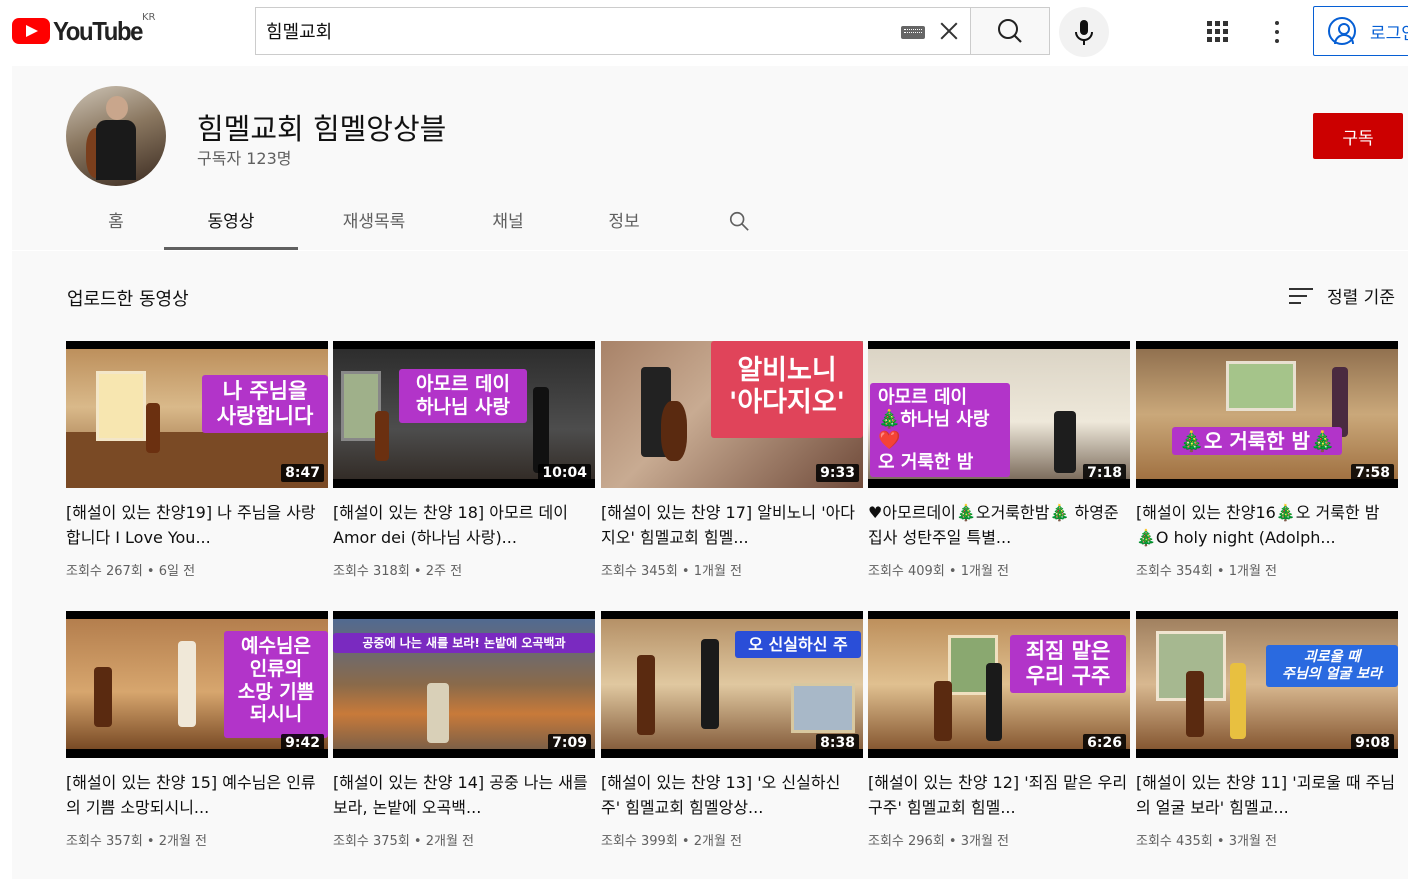  I want to click on video-duration: 9:42, so click(302, 743).